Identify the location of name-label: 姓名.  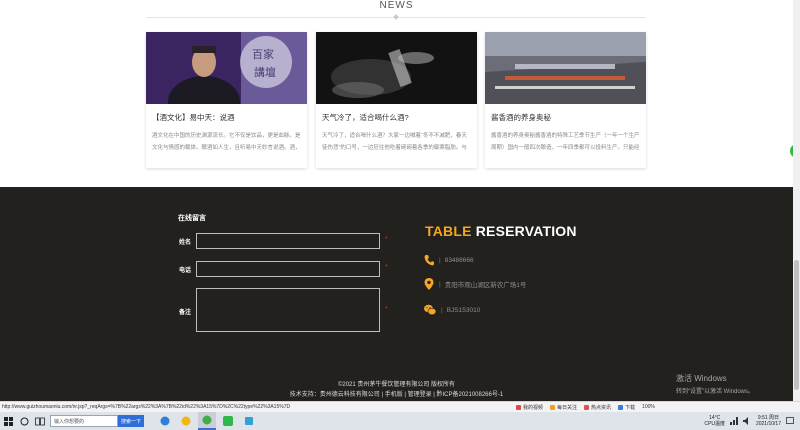
(185, 243).